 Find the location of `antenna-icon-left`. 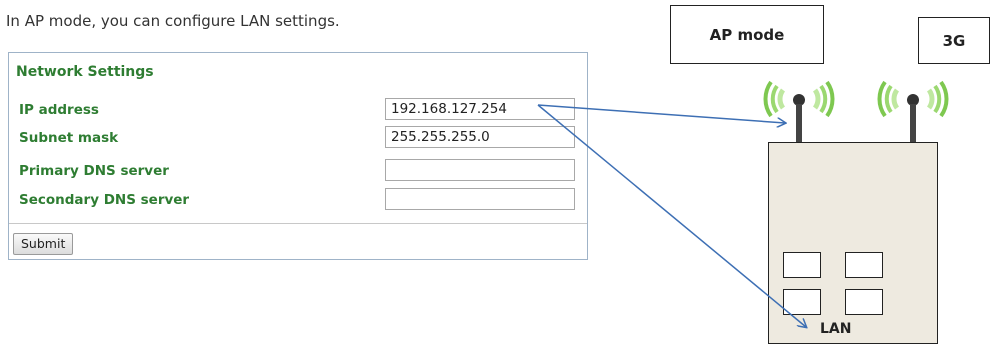

antenna-icon-left is located at coordinates (799, 118).